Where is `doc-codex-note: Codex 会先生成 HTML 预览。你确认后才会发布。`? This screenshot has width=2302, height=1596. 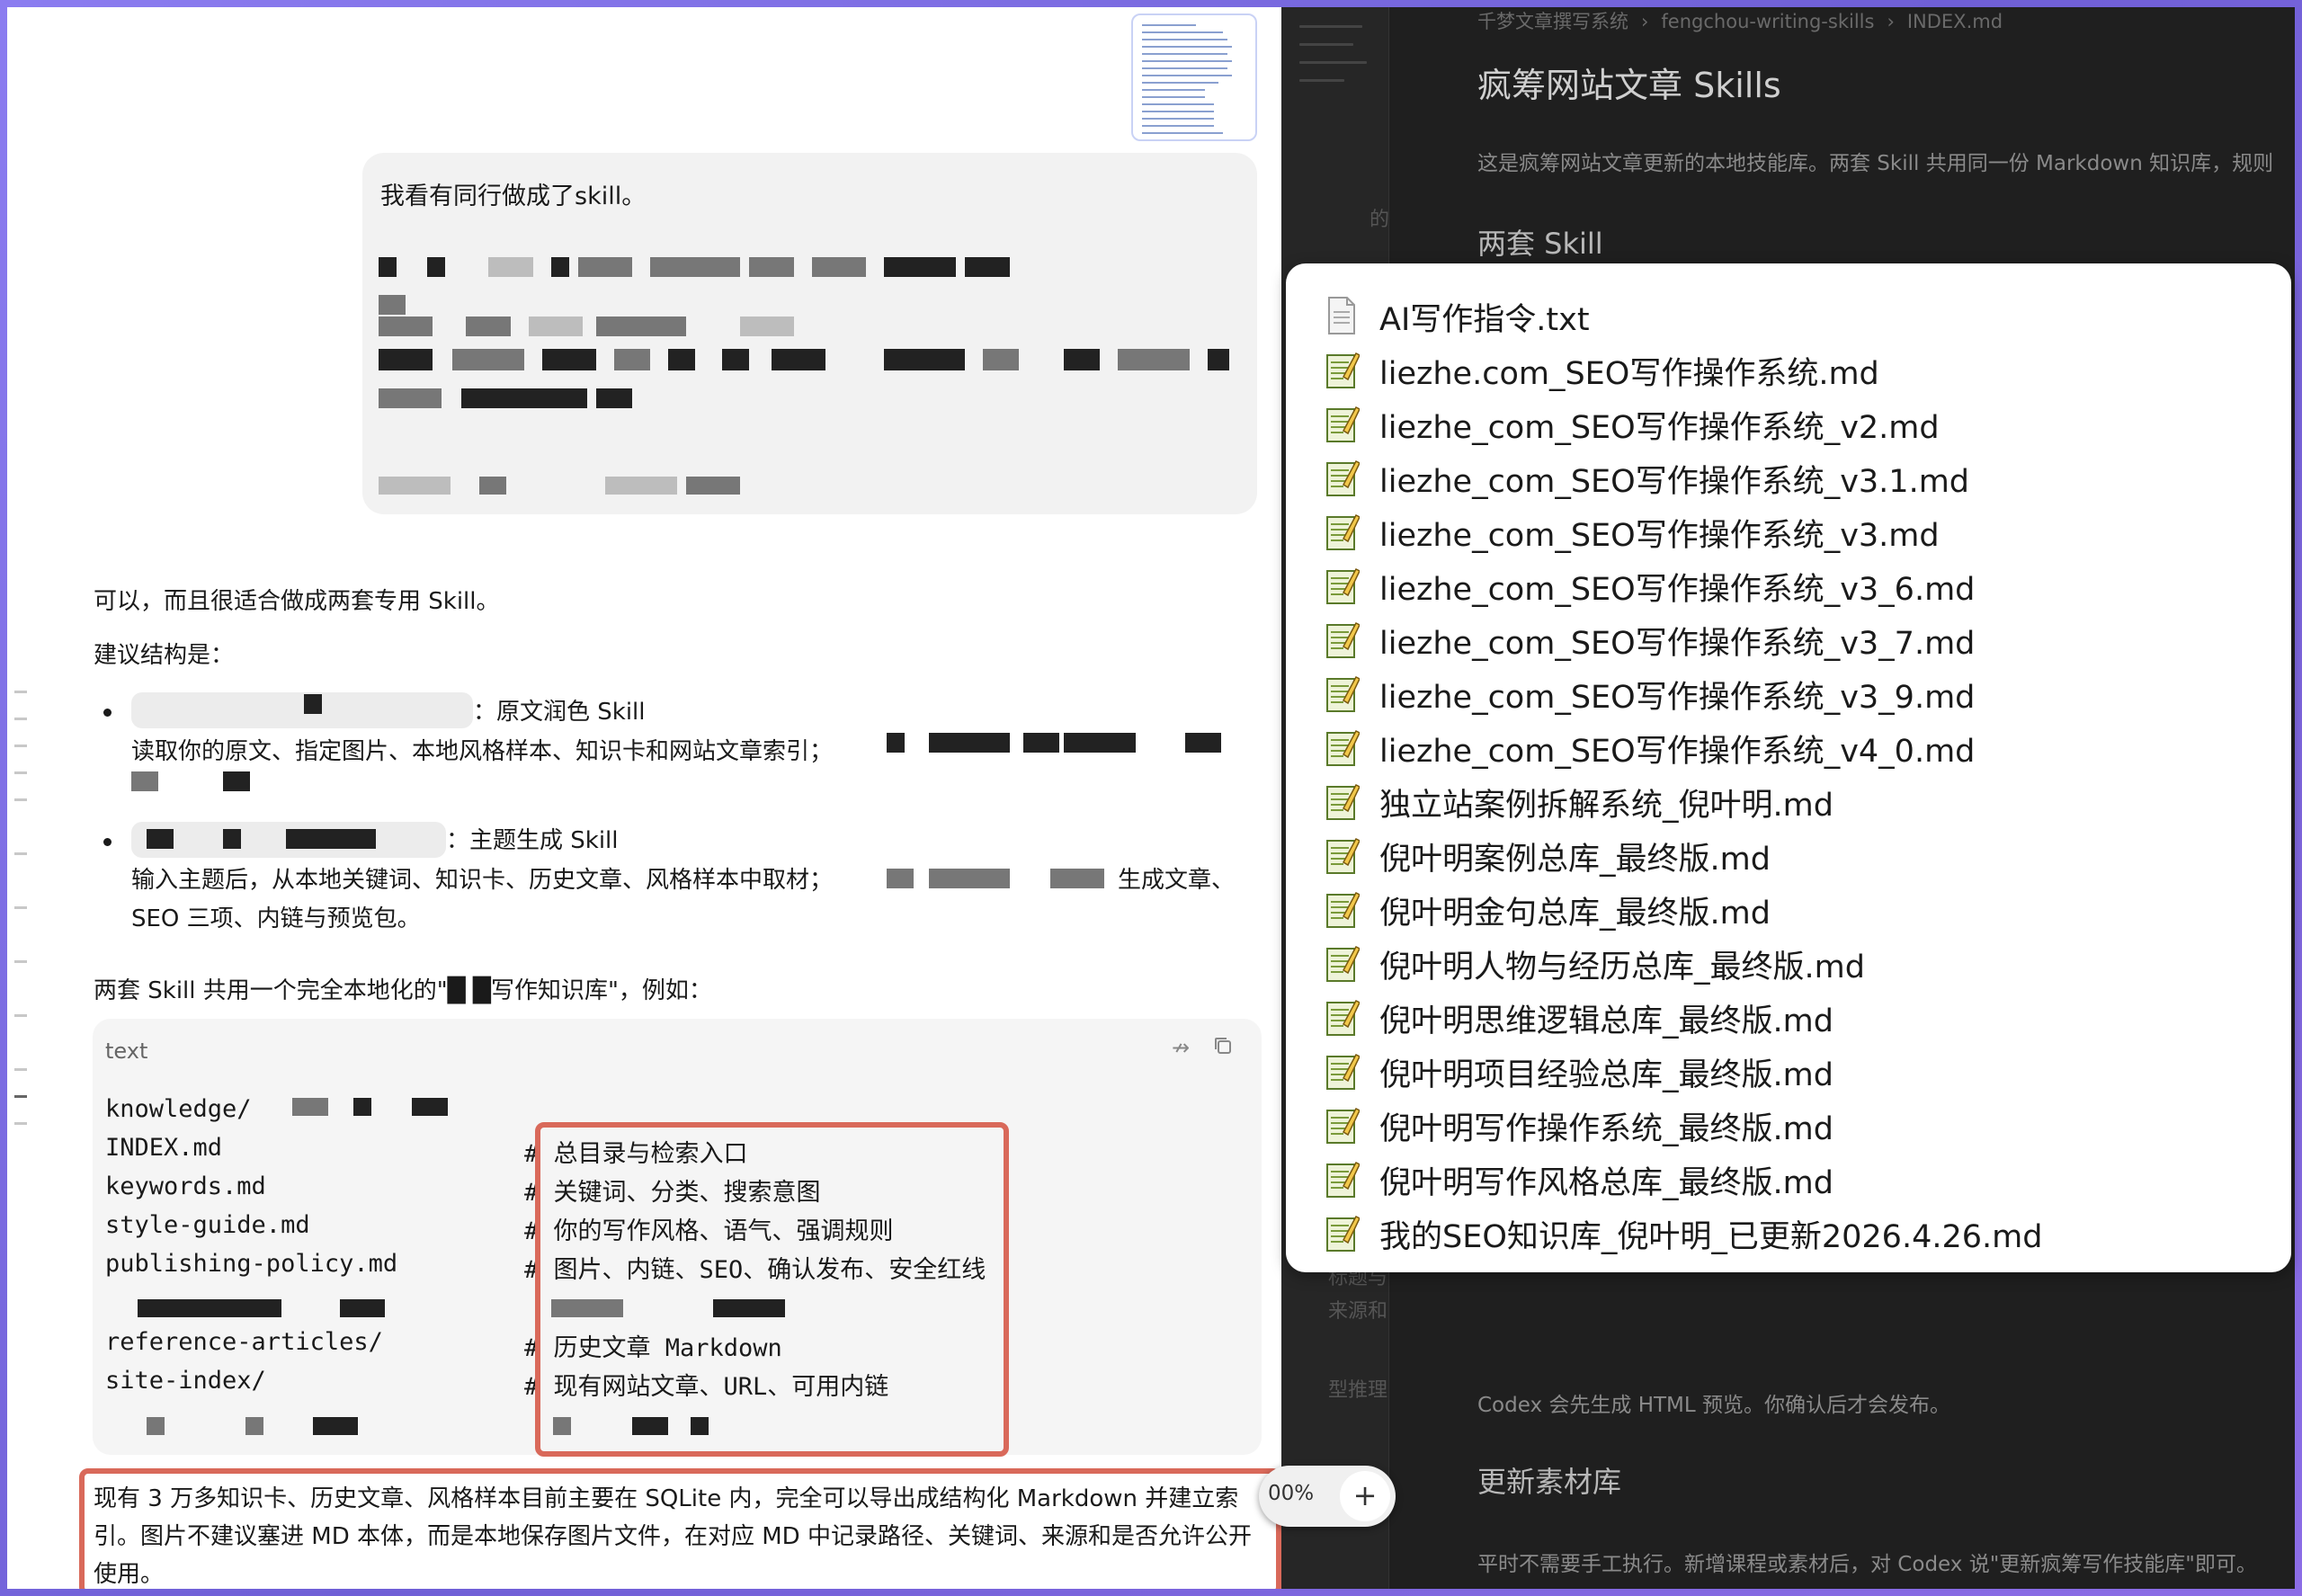 doc-codex-note: Codex 会先生成 HTML 预览。你确认后才会发布。 is located at coordinates (1714, 1405).